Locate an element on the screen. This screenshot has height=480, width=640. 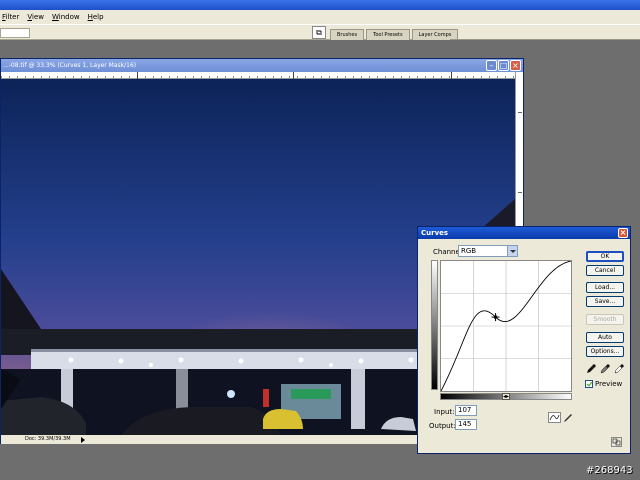
options-bar: ⧉ Brushes Tool Presets Layer Comps is located at coordinates (320, 32).